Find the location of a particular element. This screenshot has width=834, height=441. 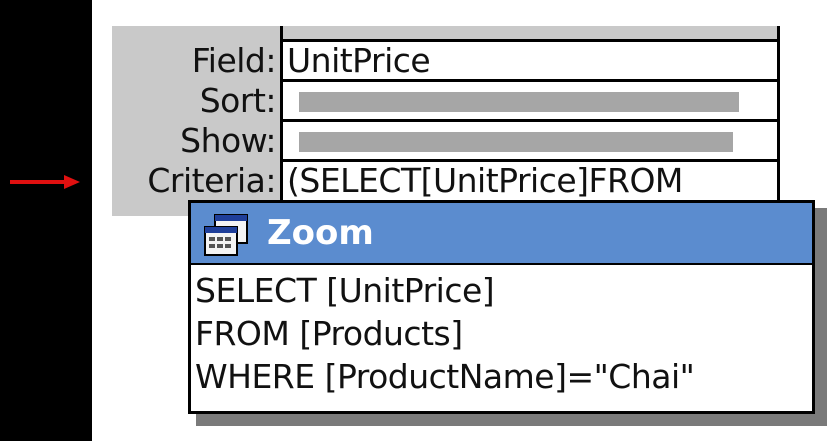

column-selector is located at coordinates (530, 34).